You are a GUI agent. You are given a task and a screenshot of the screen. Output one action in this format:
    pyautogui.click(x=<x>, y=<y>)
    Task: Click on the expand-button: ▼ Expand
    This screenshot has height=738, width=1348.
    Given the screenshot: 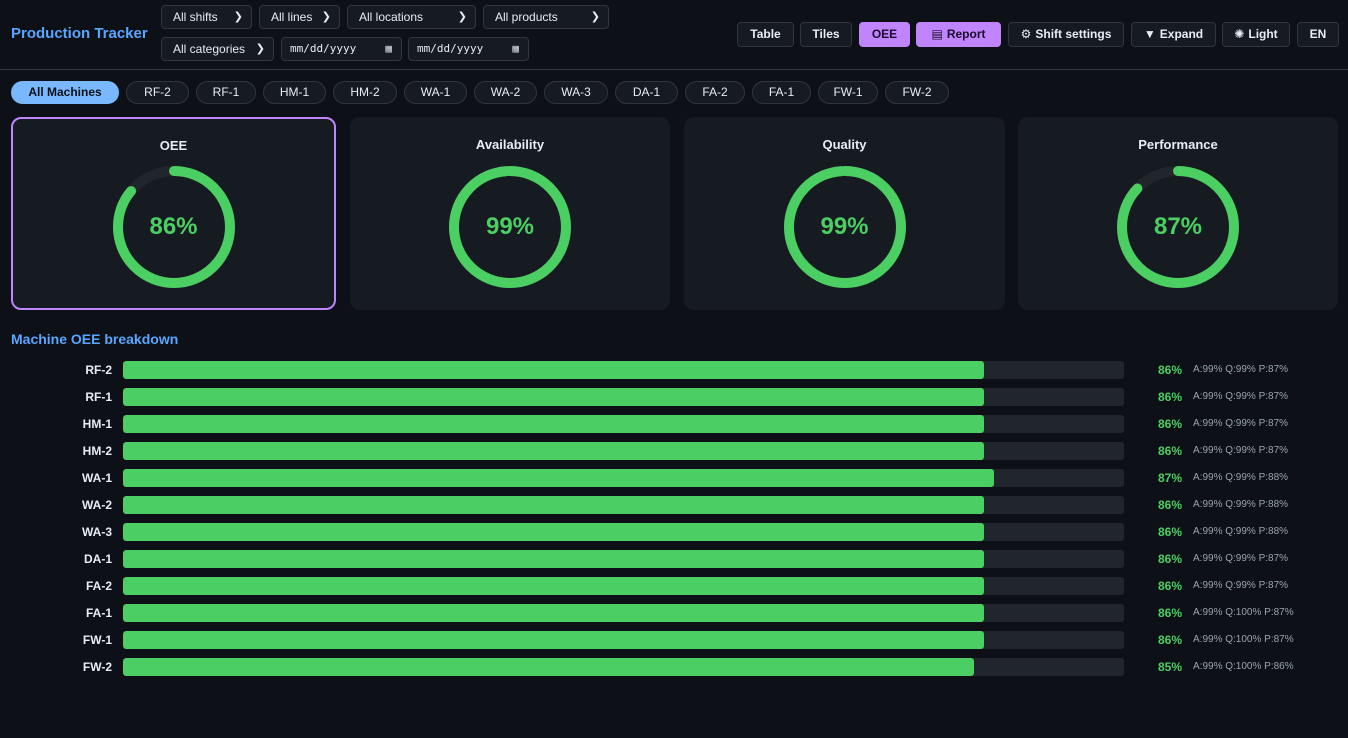 What is the action you would take?
    pyautogui.click(x=1173, y=34)
    